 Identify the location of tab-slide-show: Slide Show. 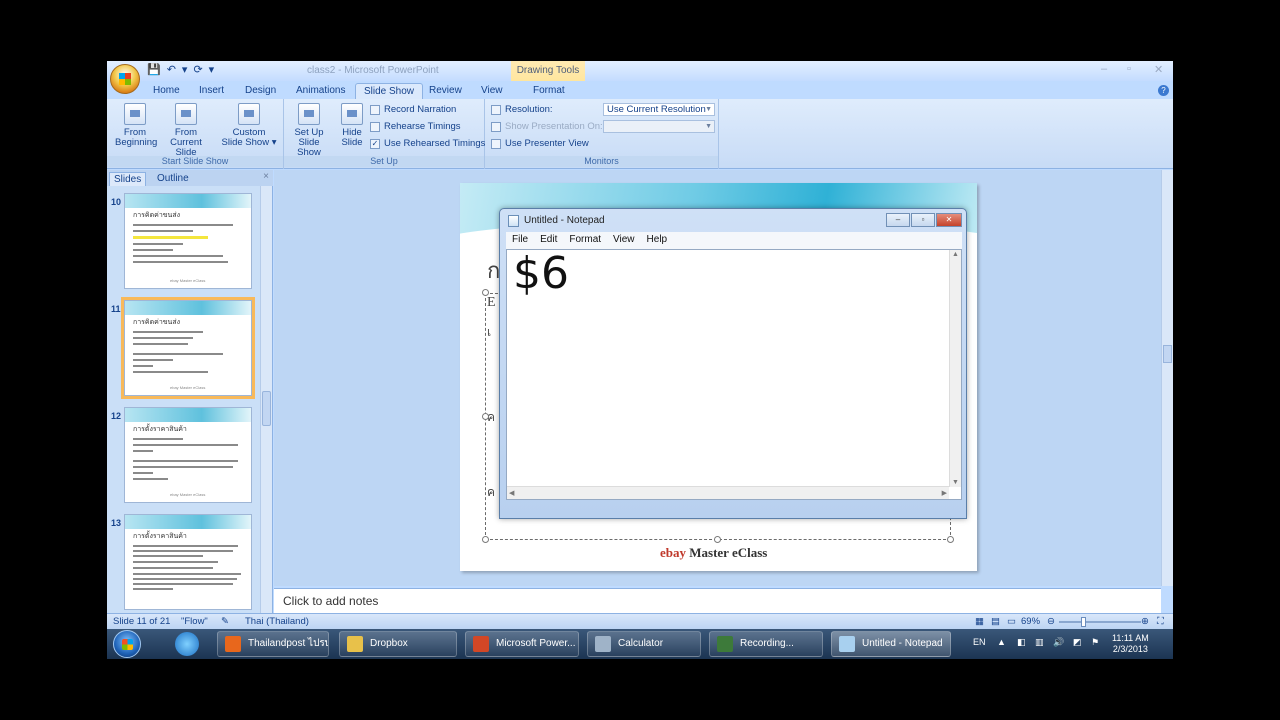
(389, 91).